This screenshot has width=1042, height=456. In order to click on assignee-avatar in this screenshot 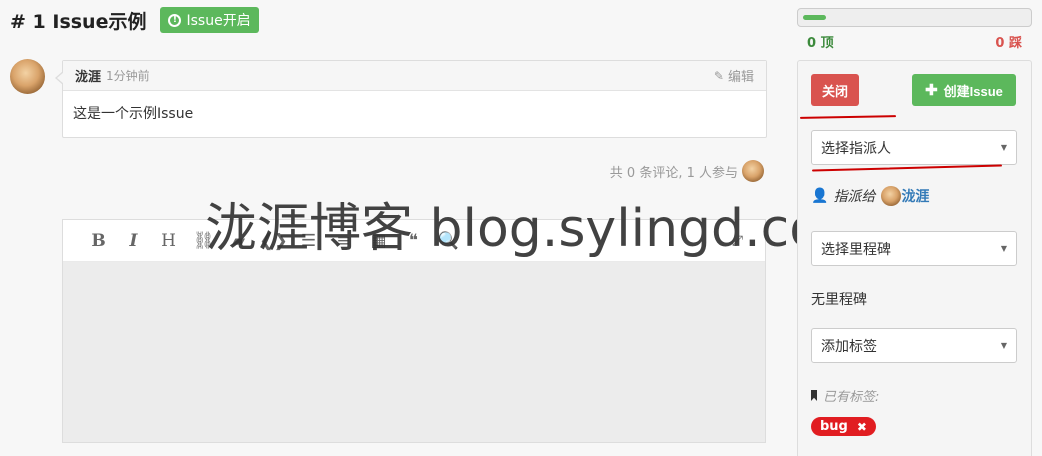, I will do `click(891, 196)`.